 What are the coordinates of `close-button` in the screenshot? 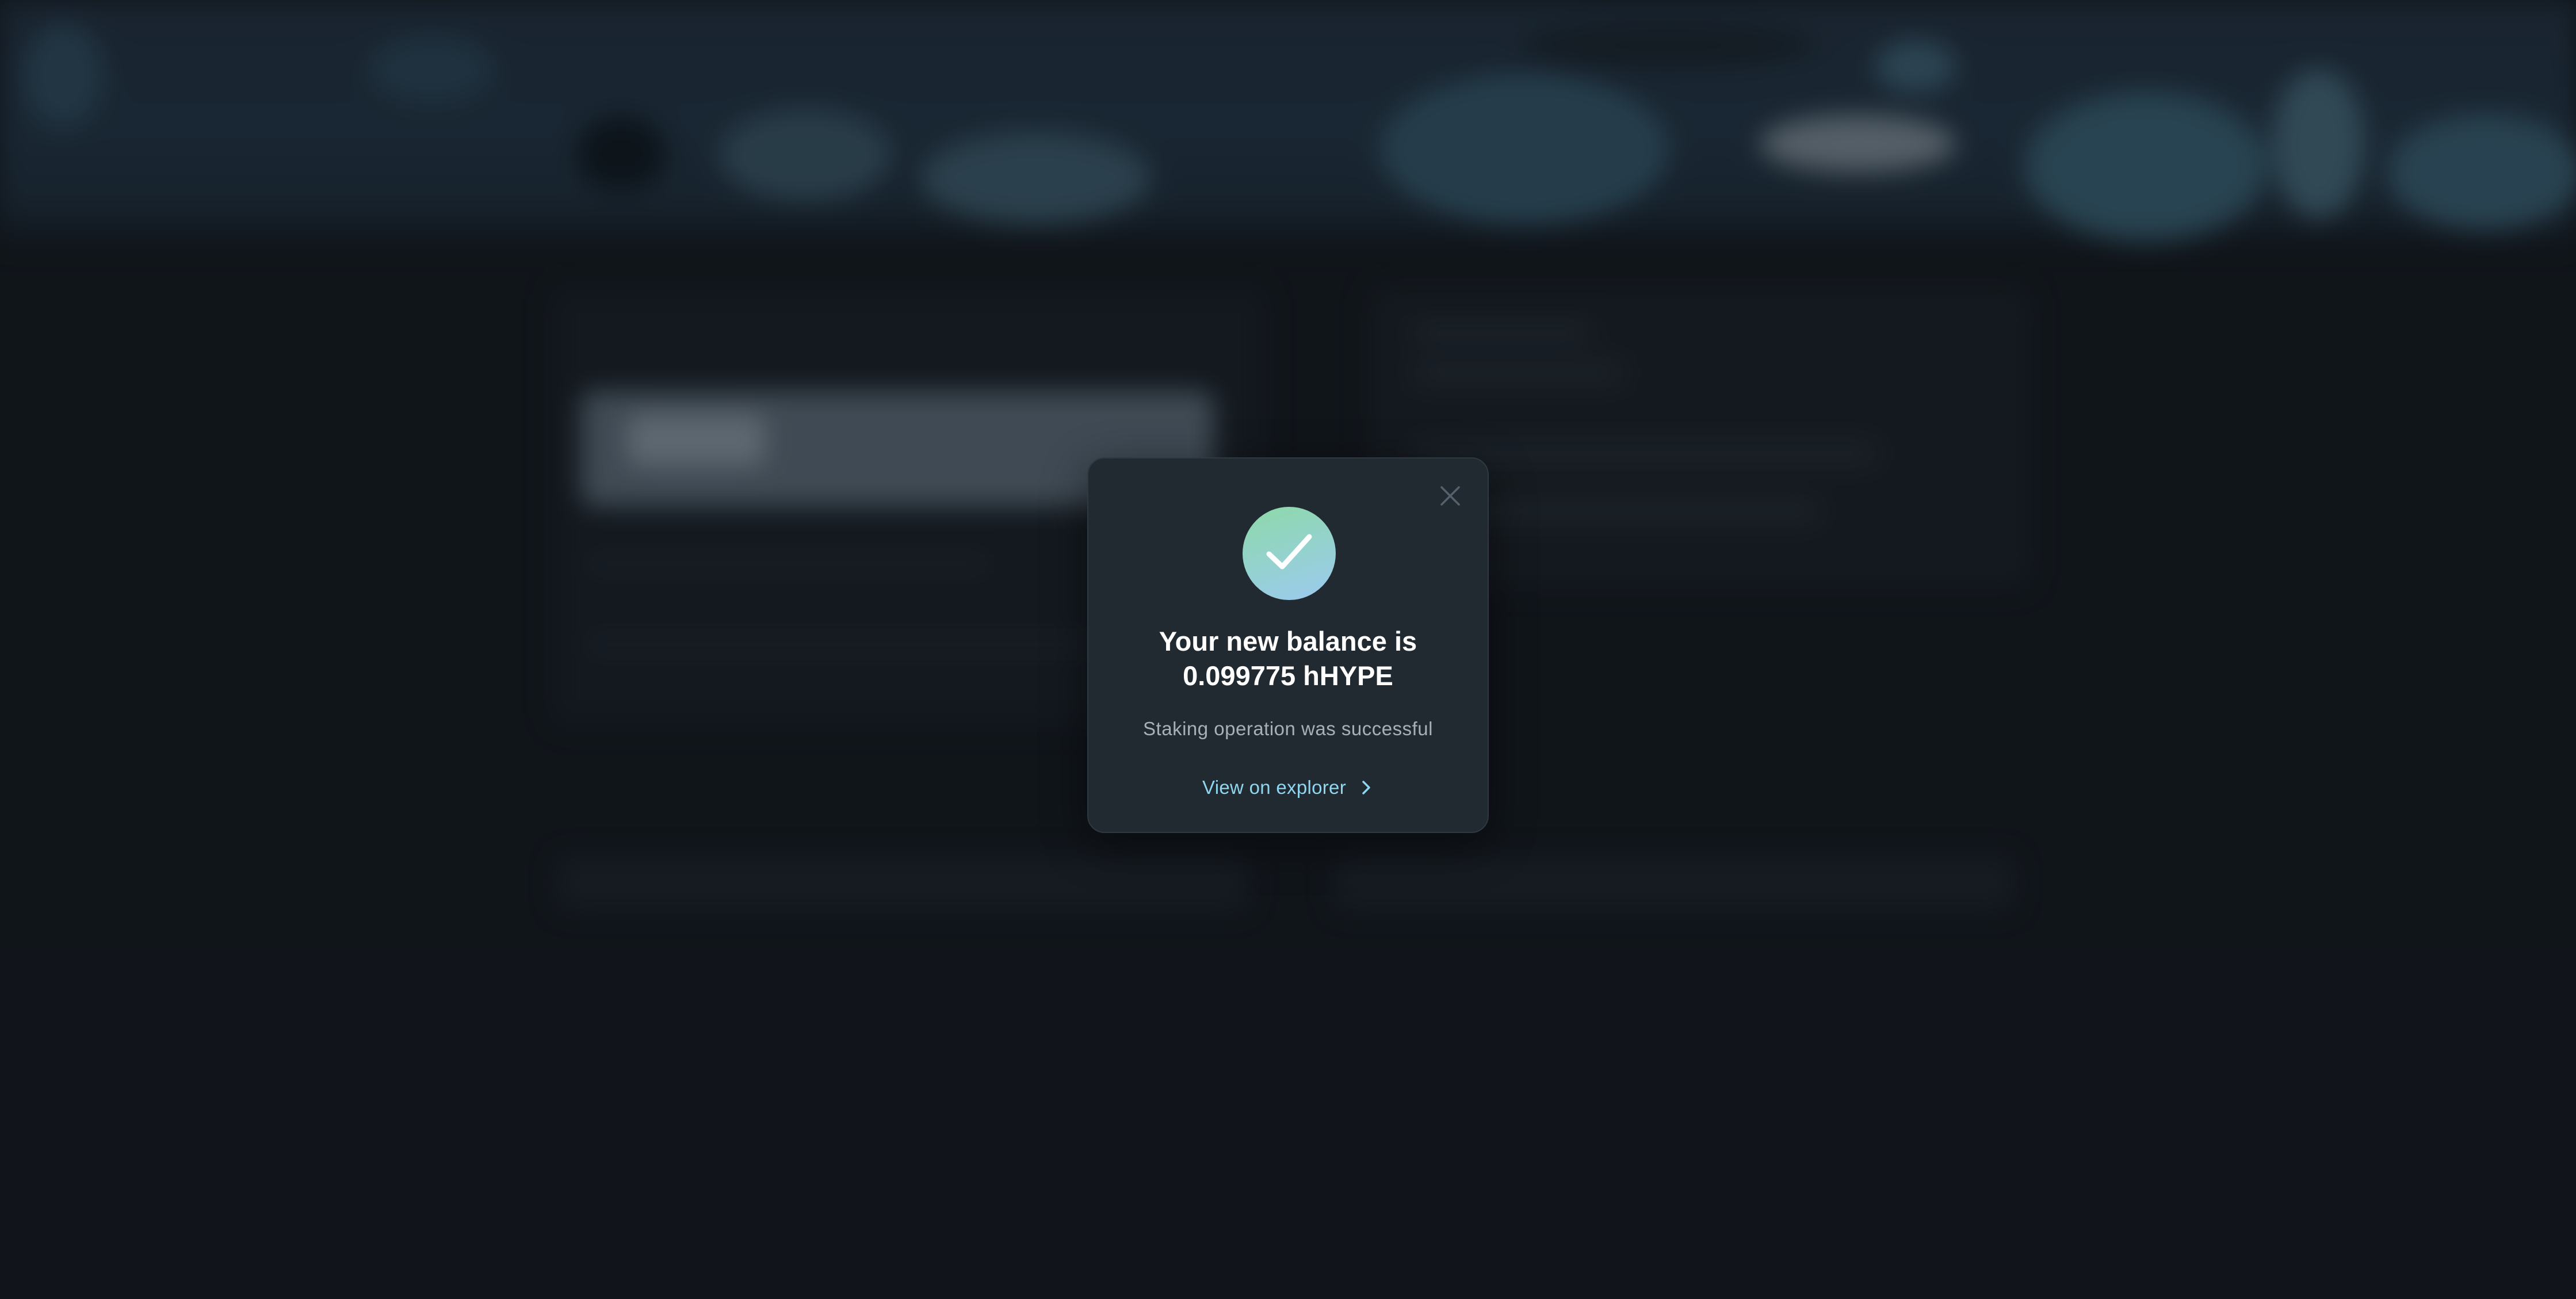 It's located at (1450, 496).